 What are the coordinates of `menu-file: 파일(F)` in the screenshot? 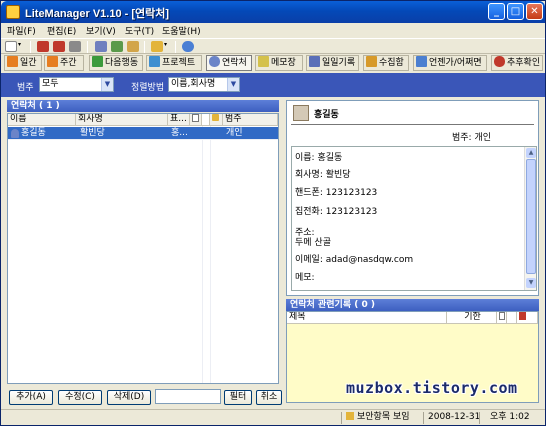 It's located at (21, 30).